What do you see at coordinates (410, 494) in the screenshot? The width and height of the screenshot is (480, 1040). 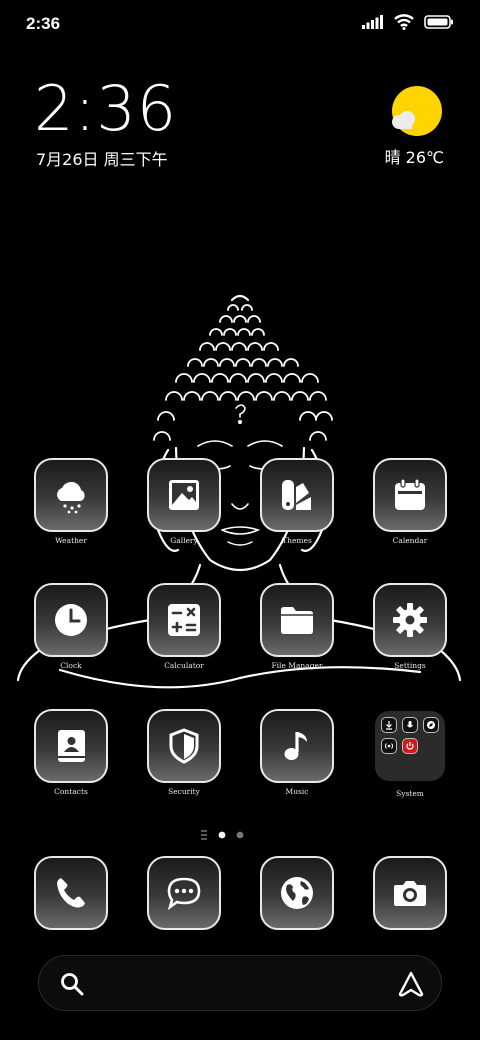 I see `calendar-icon` at bounding box center [410, 494].